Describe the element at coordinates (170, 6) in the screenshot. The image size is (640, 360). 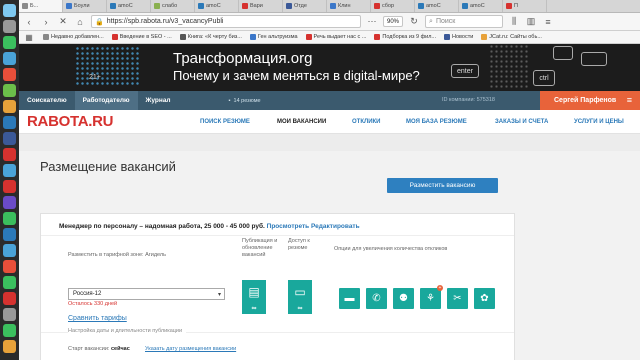
I see `tab-label: слабо` at that location.